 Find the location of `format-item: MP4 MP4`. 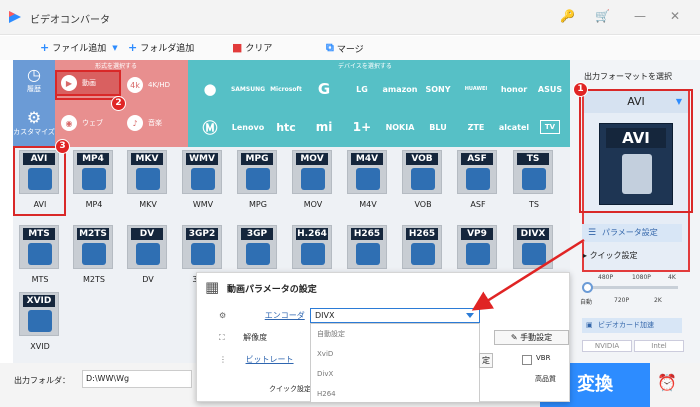

format-item: MP4 MP4 is located at coordinates (95, 182).